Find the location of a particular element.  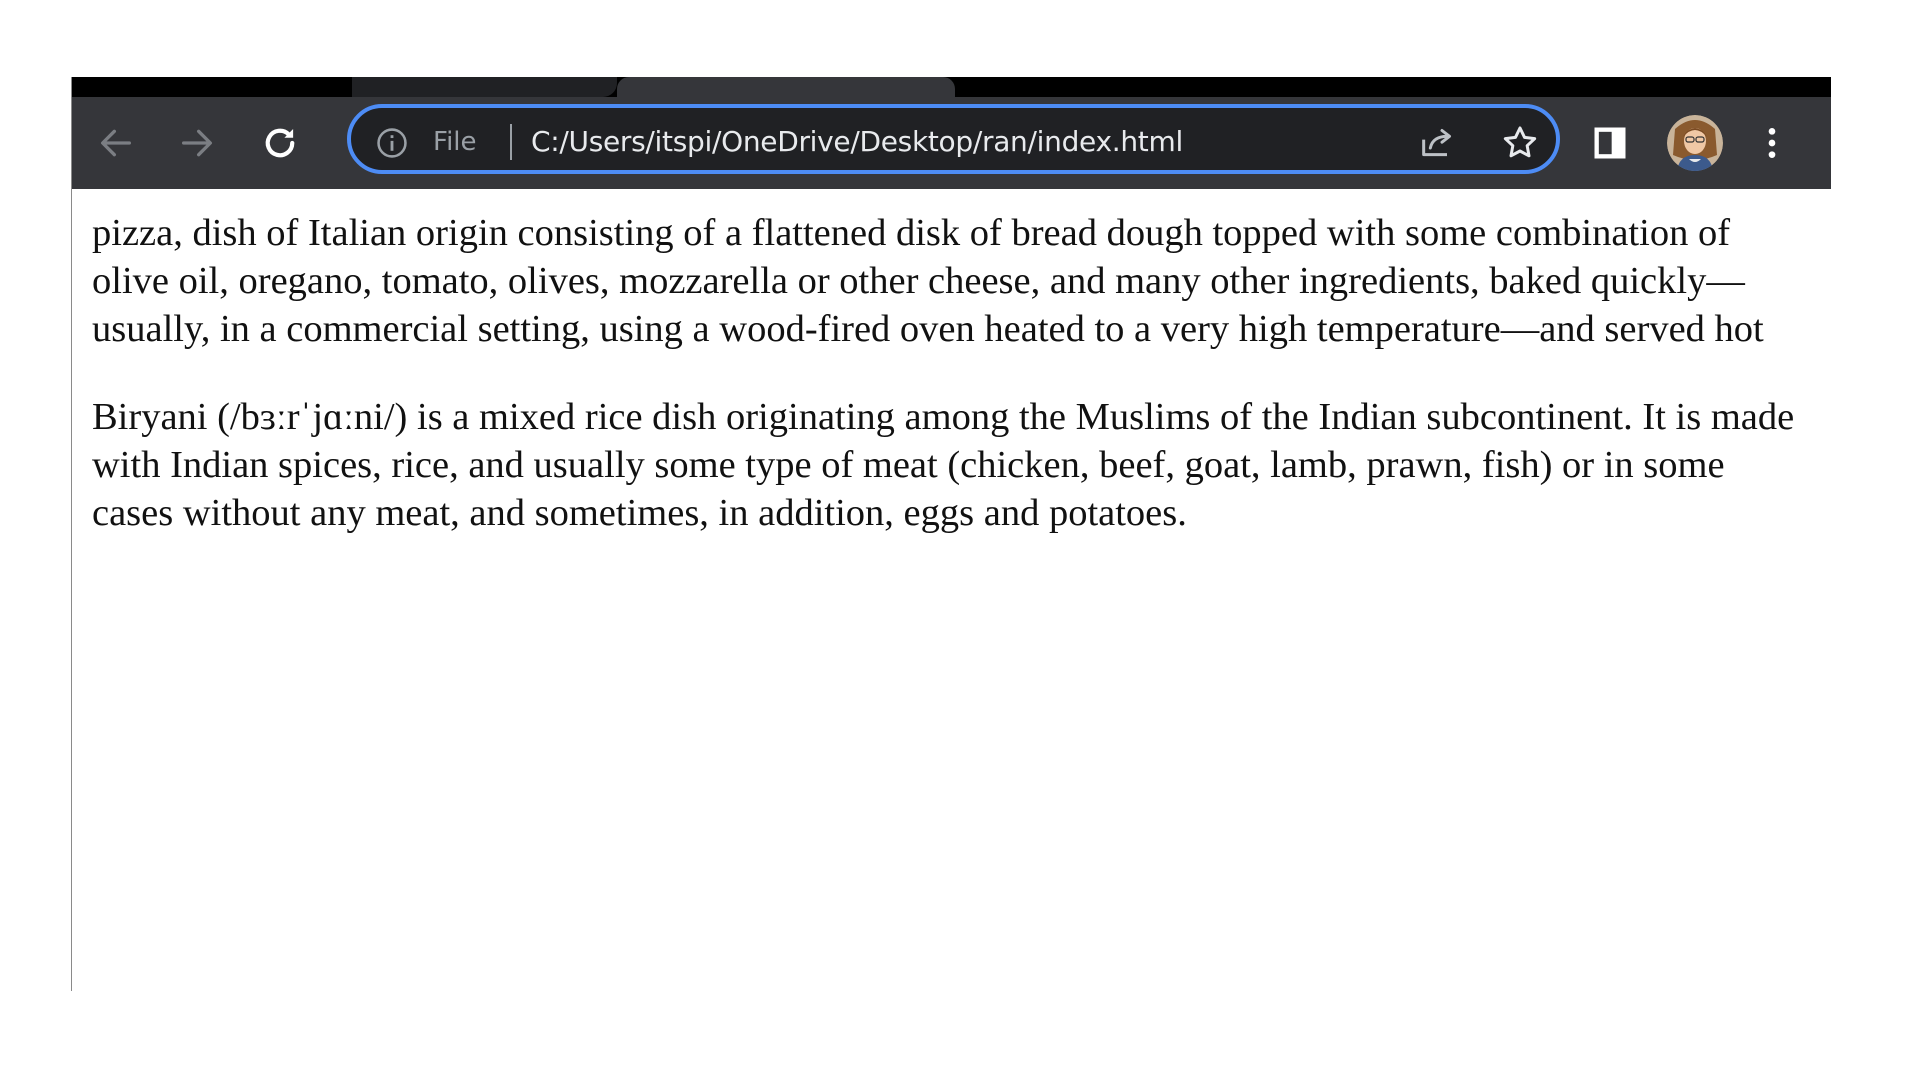

profile-avatar-image is located at coordinates (1695, 143).